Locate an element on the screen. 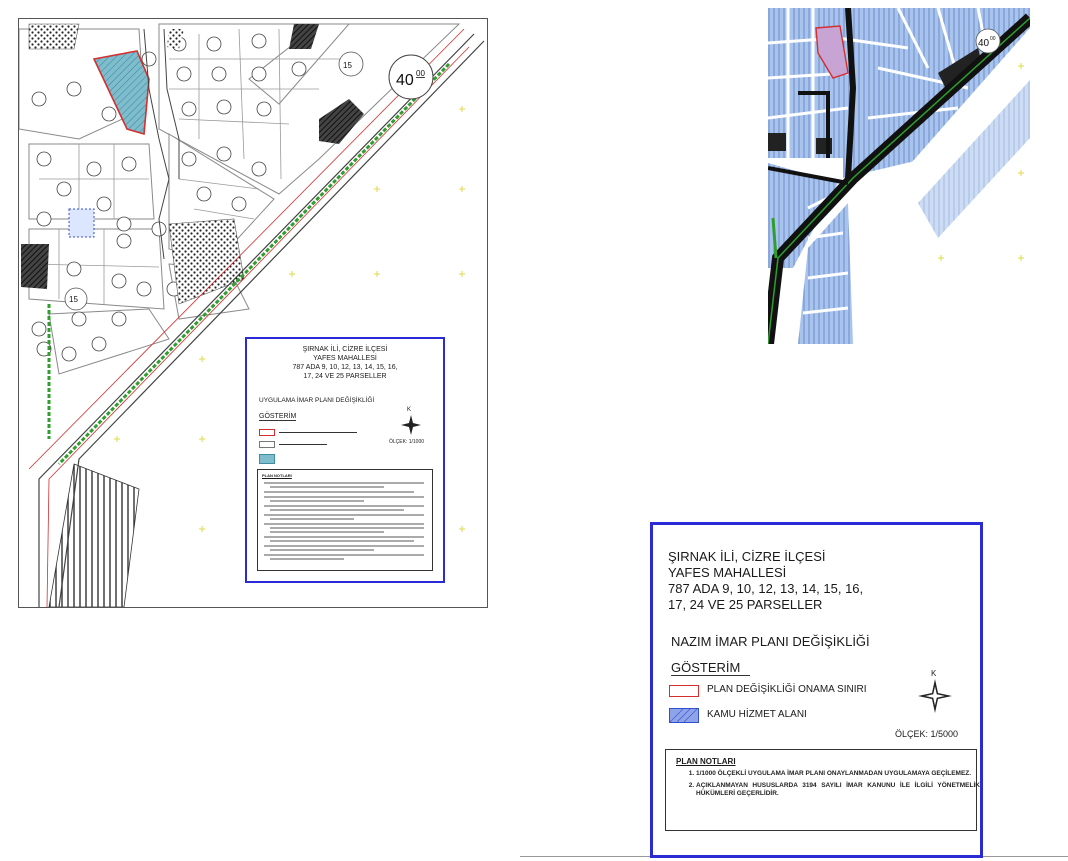 This screenshot has width=1068, height=861. left-road-label: 40 is located at coordinates (405, 80).